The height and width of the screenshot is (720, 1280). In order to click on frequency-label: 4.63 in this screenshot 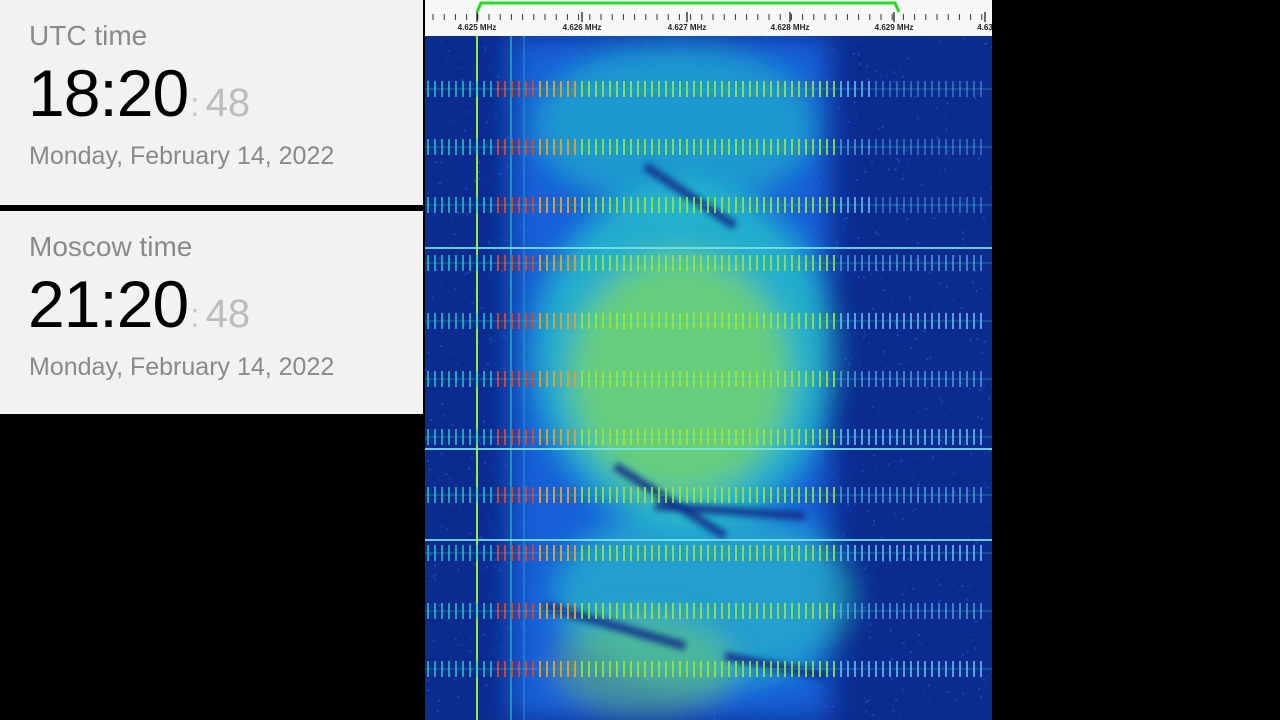, I will do `click(984, 27)`.